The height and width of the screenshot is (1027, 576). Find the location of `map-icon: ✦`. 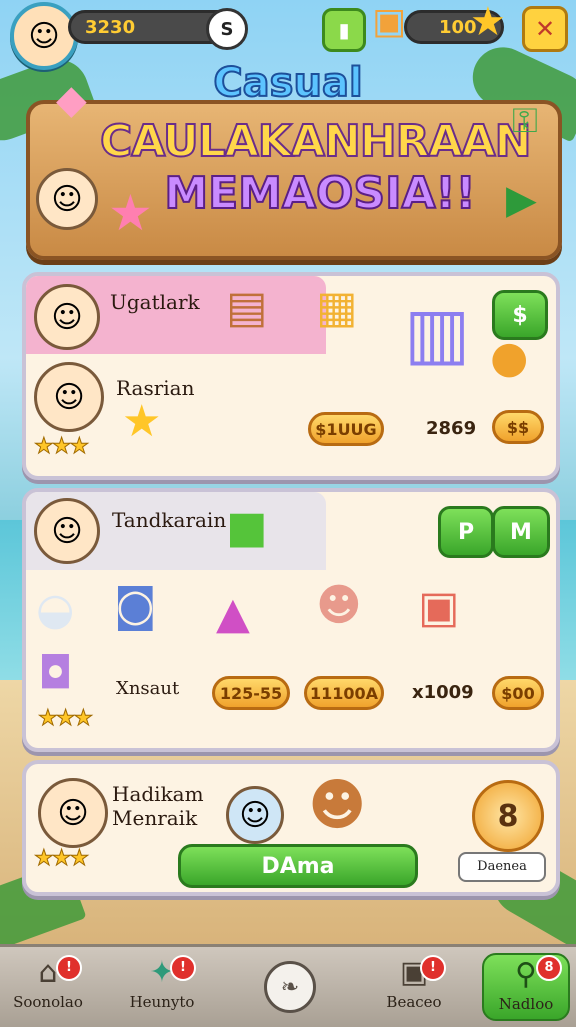

map-icon: ✦ is located at coordinates (162, 972).